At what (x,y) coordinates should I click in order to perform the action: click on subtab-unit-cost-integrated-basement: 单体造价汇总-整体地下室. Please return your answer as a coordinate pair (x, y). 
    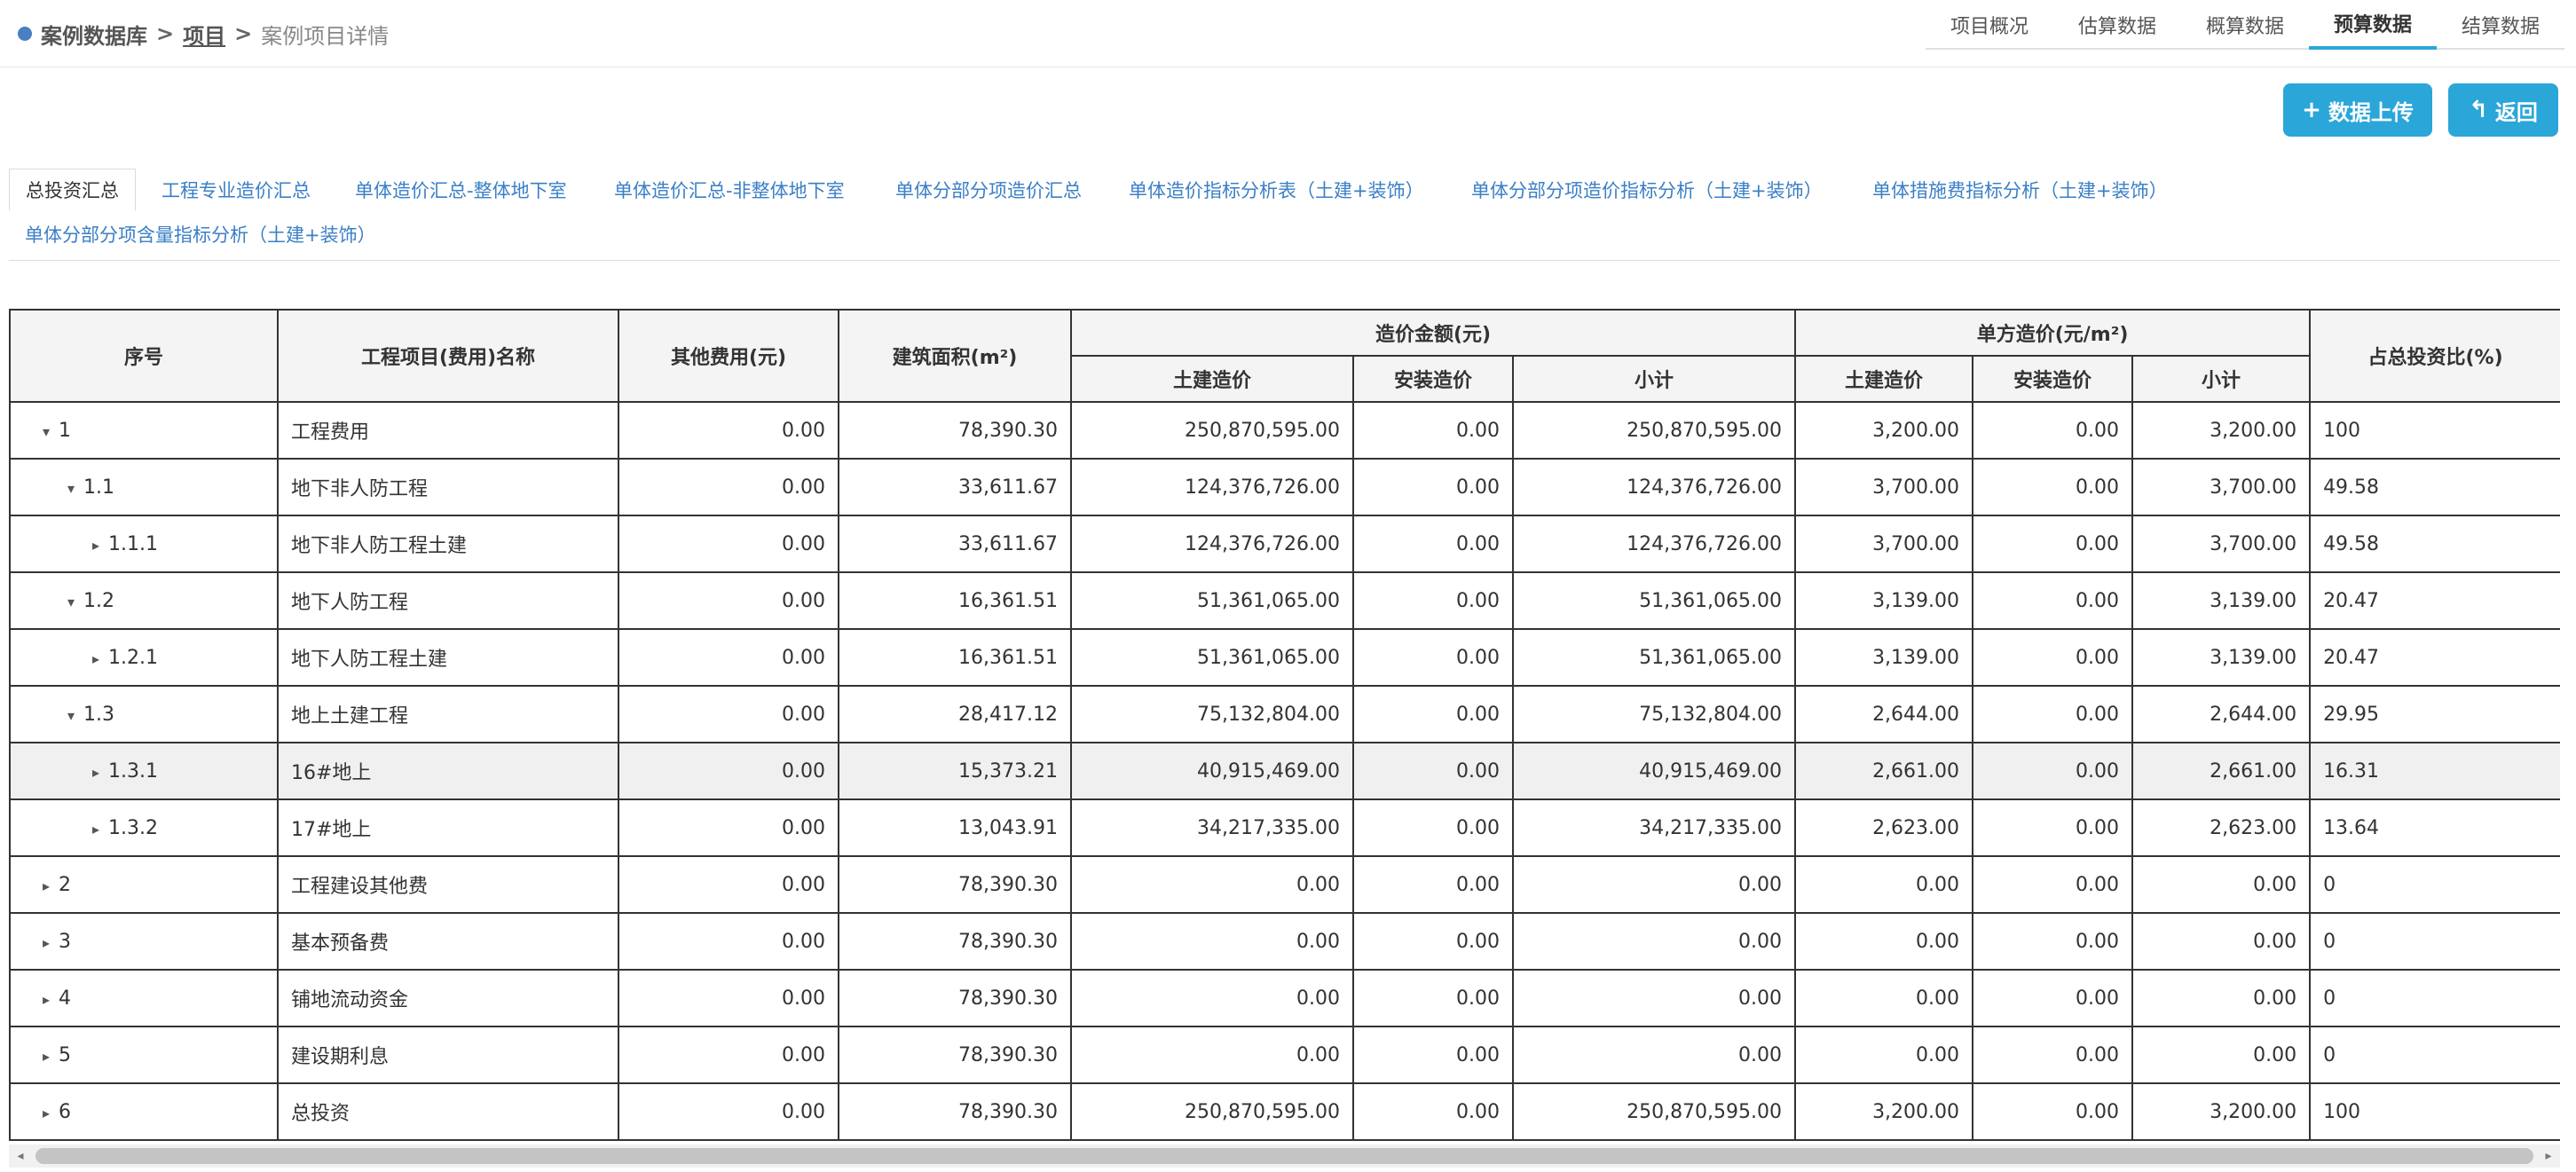
    Looking at the image, I should click on (461, 190).